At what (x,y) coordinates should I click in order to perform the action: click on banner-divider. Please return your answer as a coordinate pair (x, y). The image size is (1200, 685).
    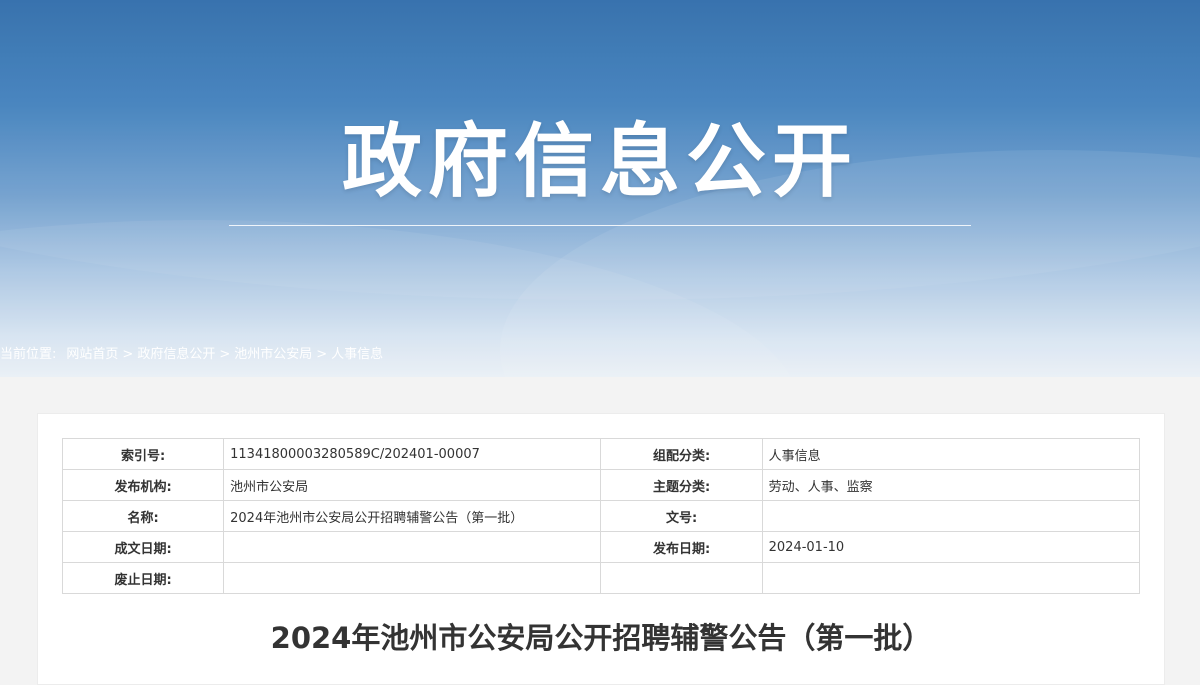
    Looking at the image, I should click on (600, 225).